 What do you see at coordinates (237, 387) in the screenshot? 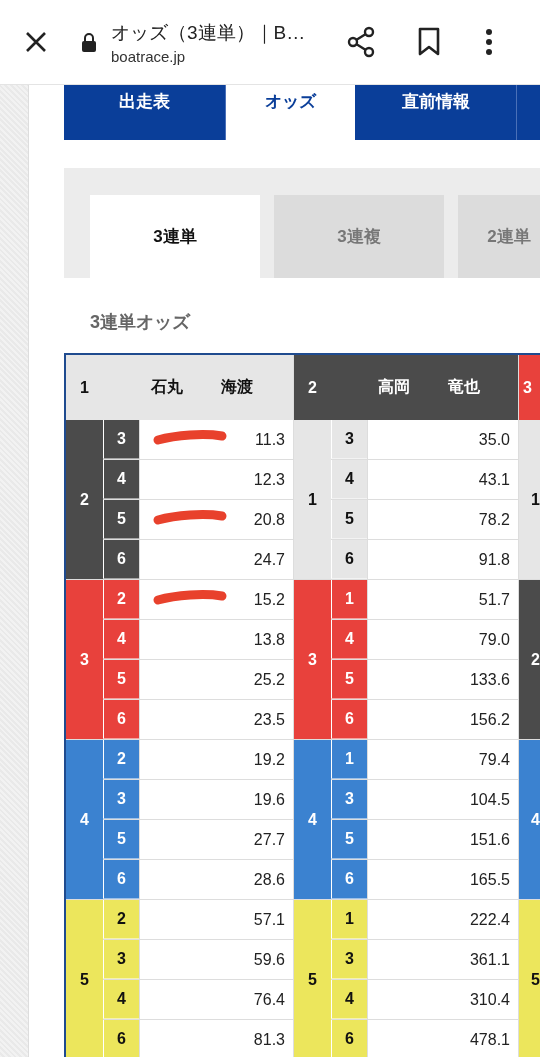
I see `racer-name: 海渡` at bounding box center [237, 387].